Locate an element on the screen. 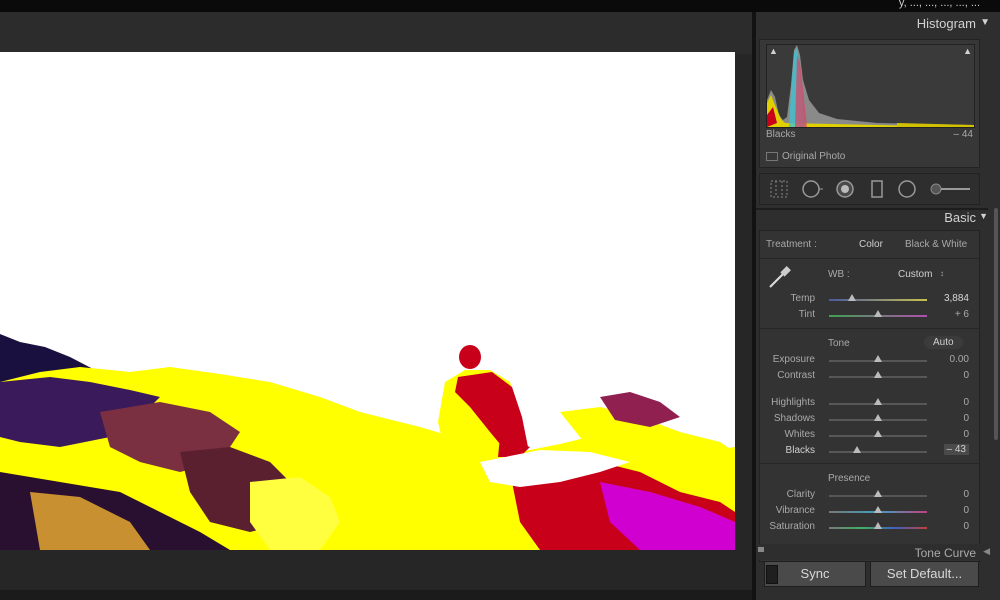 The width and height of the screenshot is (1000, 600). contrast-value: 0 is located at coordinates (949, 375).